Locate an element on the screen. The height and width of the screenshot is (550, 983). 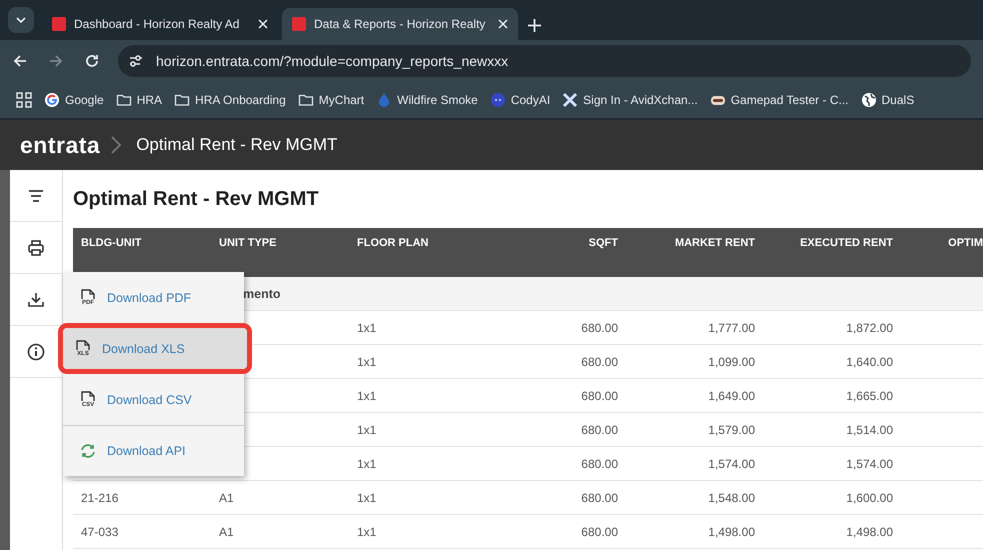
bookmark: Wildfire Smoke is located at coordinates (427, 100).